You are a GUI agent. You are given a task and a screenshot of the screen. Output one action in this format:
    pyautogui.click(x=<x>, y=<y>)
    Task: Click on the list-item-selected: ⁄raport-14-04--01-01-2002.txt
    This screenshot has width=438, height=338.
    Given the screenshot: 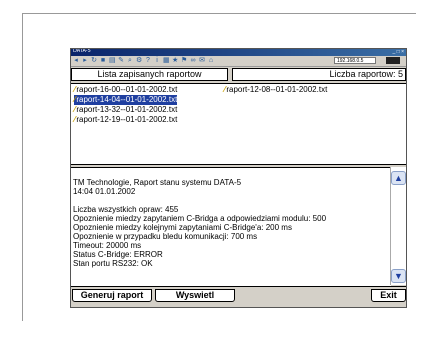 What is the action you would take?
    pyautogui.click(x=126, y=100)
    